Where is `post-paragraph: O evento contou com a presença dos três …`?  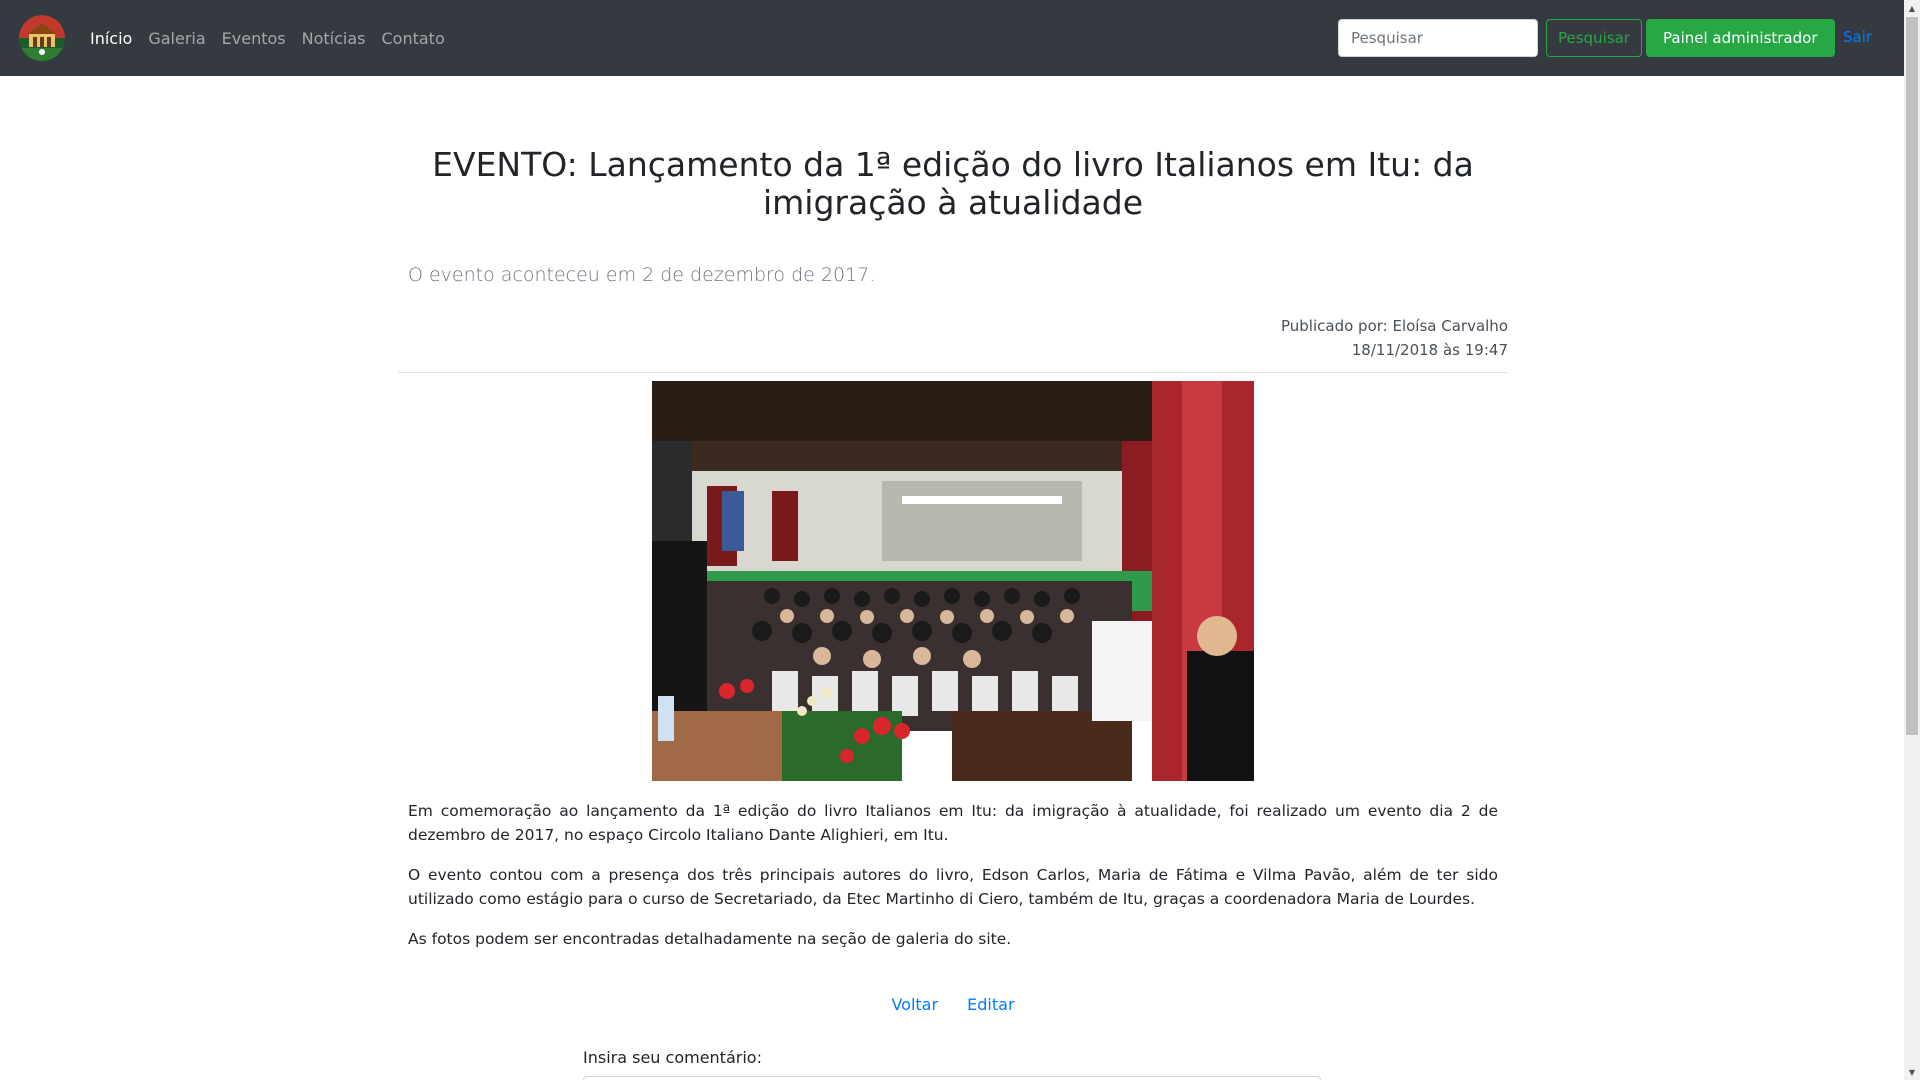 post-paragraph: O evento contou com a presença dos três … is located at coordinates (953, 886).